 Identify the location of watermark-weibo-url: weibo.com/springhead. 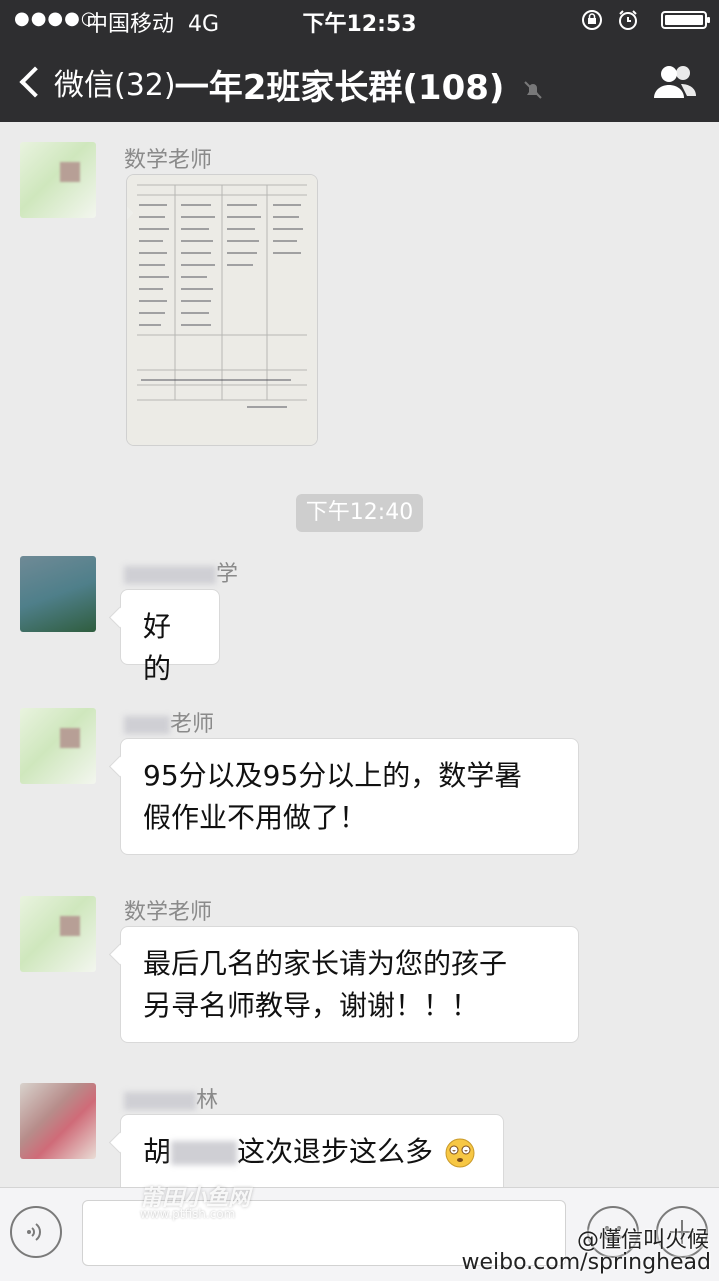
(586, 1262).